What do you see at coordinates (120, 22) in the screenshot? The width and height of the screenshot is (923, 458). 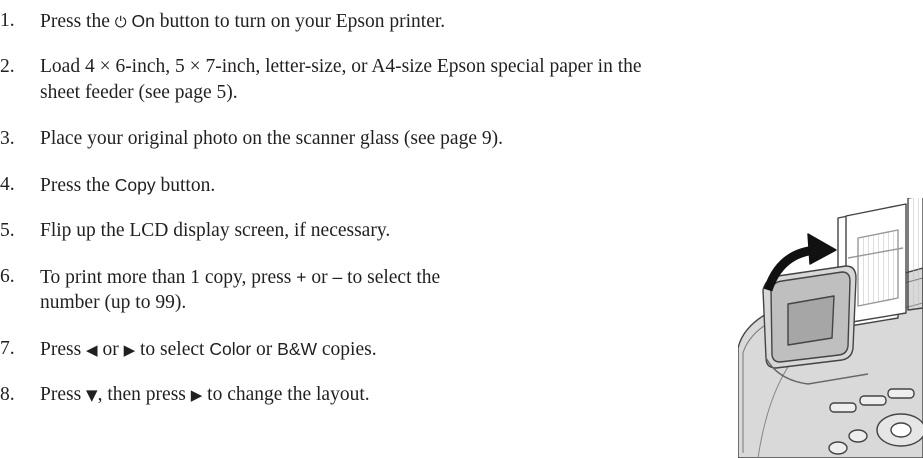 I see `power-icon: ⏻` at bounding box center [120, 22].